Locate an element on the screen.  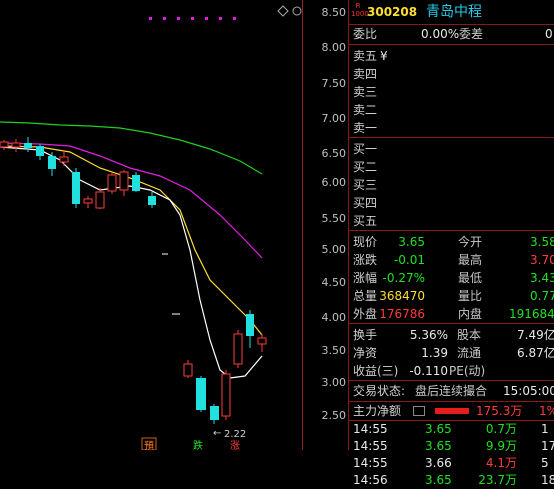
quote-label: 最低 is located at coordinates (470, 278).